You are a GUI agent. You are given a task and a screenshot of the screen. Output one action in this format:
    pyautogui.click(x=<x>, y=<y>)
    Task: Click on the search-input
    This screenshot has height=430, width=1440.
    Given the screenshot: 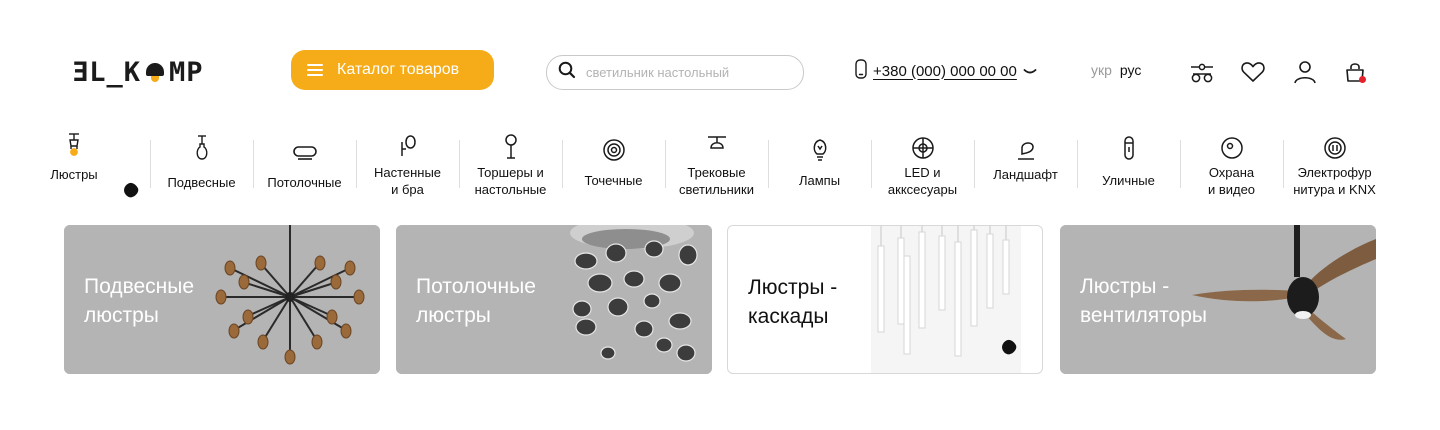 What is the action you would take?
    pyautogui.click(x=686, y=72)
    